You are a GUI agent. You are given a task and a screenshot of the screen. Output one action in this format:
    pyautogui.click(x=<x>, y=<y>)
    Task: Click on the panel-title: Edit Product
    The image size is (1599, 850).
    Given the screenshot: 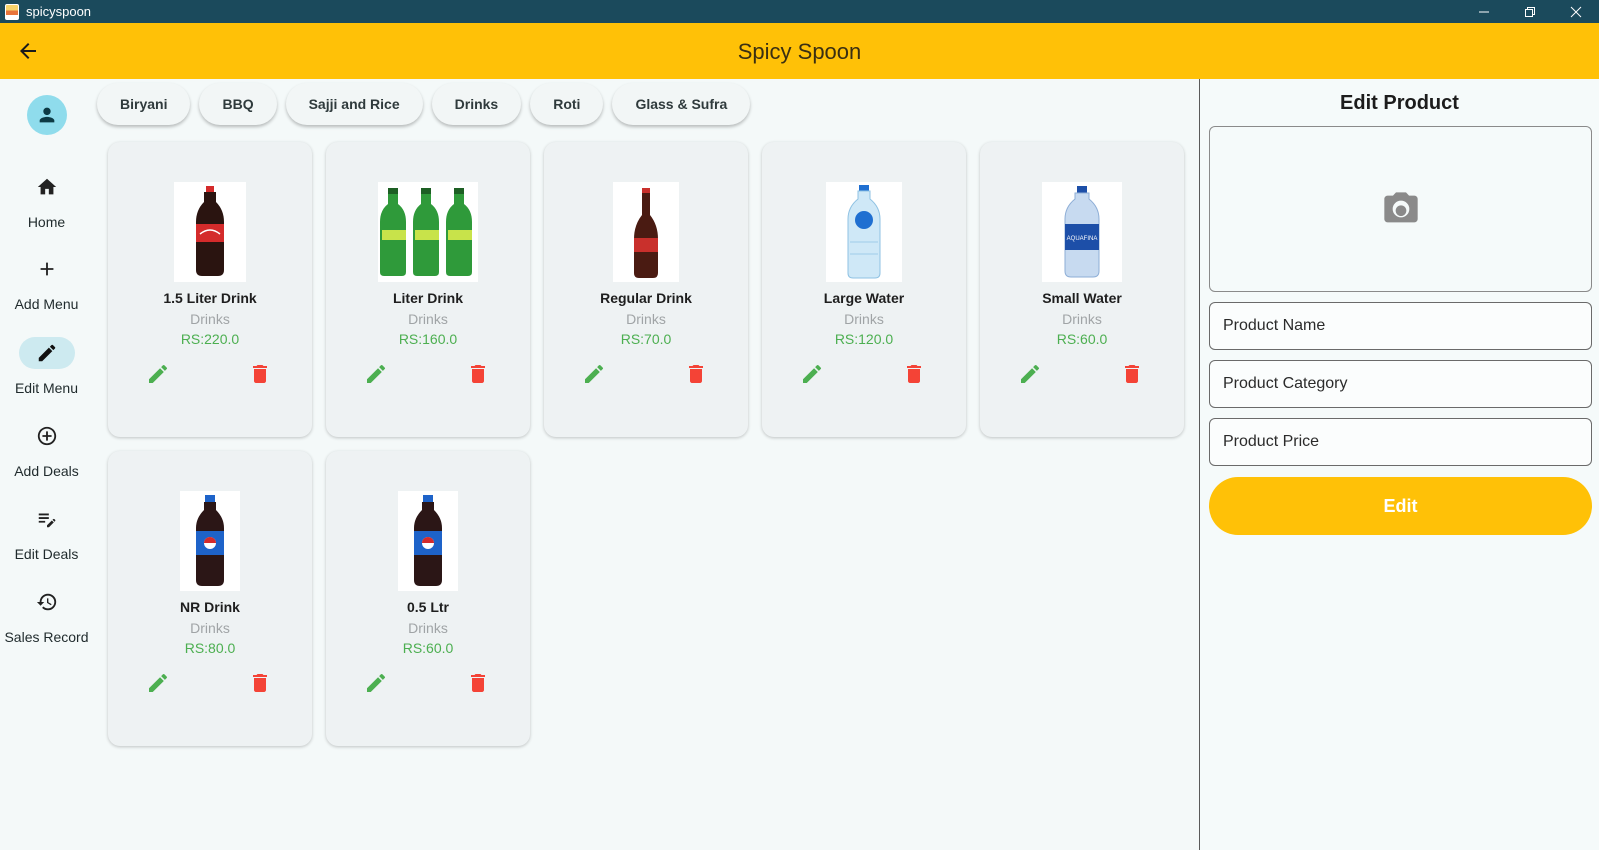 What is the action you would take?
    pyautogui.click(x=1399, y=103)
    